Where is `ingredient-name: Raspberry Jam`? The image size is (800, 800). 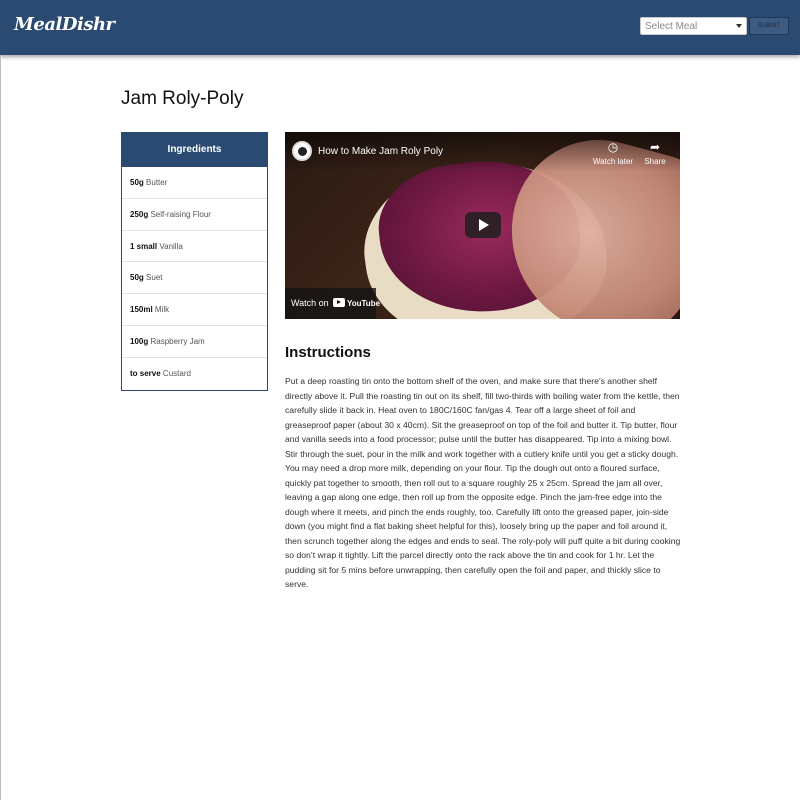
ingredient-name: Raspberry Jam is located at coordinates (177, 341).